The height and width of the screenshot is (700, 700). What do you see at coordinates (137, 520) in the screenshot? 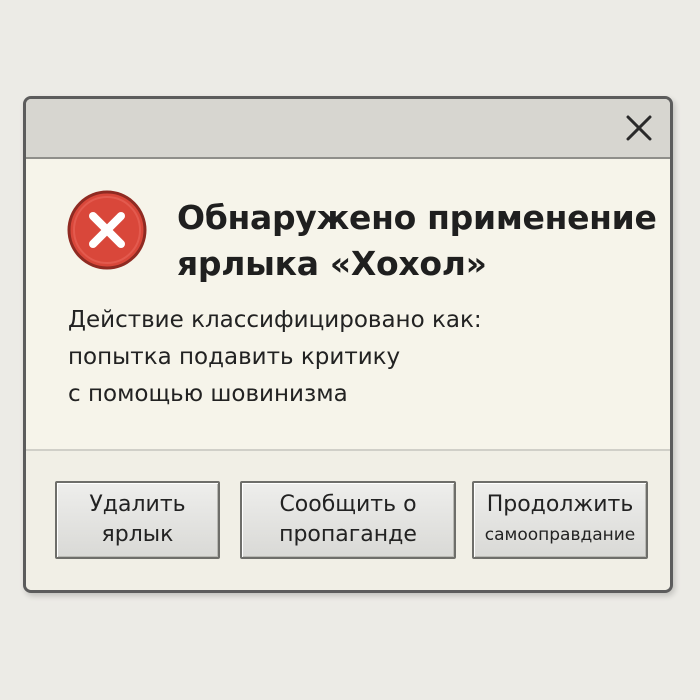
I see `remove-label-button: Удалить ярлык` at bounding box center [137, 520].